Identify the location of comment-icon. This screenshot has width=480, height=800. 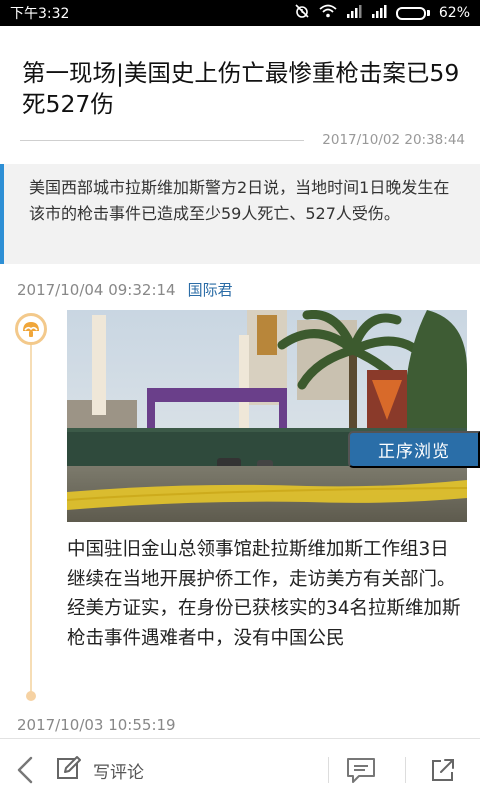
(361, 770).